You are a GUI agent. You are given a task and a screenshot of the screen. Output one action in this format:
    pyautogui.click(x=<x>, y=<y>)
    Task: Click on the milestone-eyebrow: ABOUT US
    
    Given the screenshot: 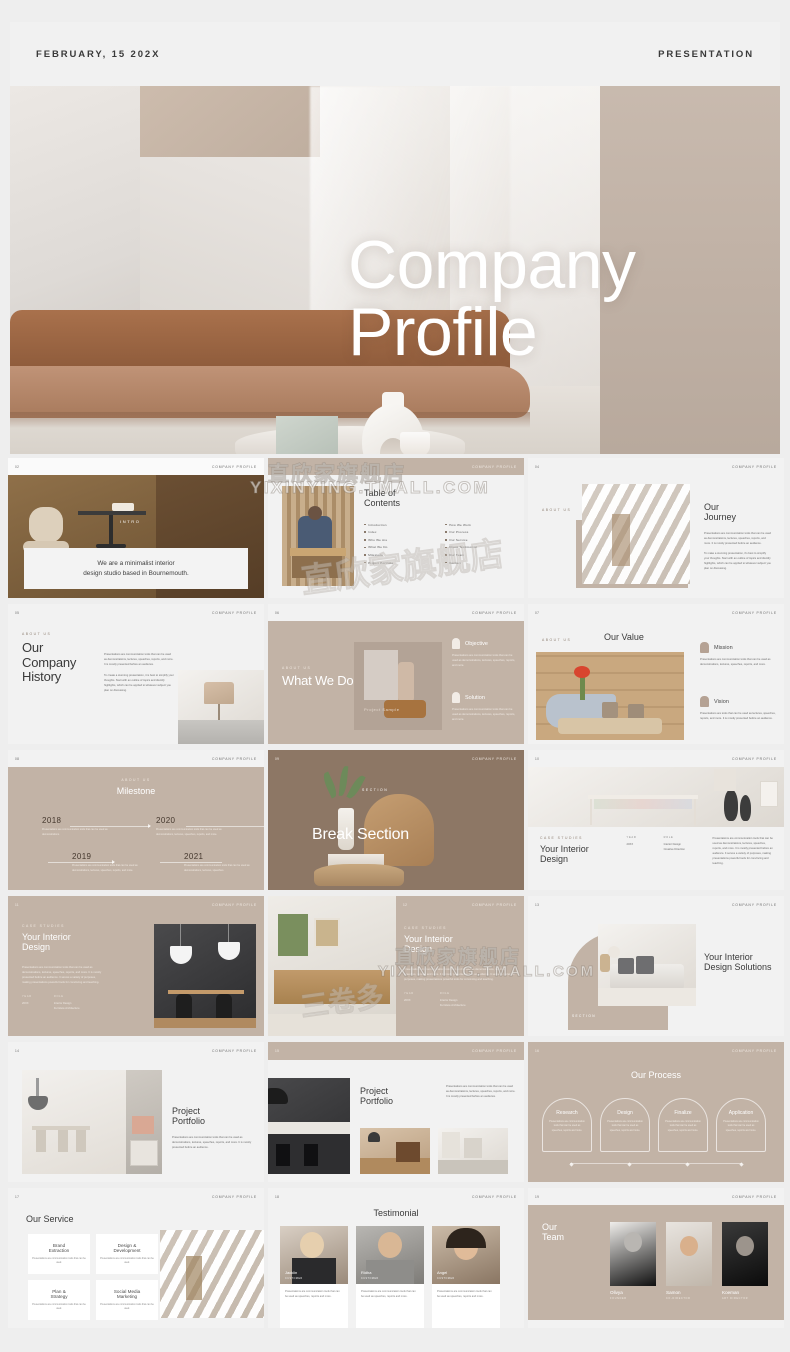 What is the action you would take?
    pyautogui.click(x=136, y=780)
    